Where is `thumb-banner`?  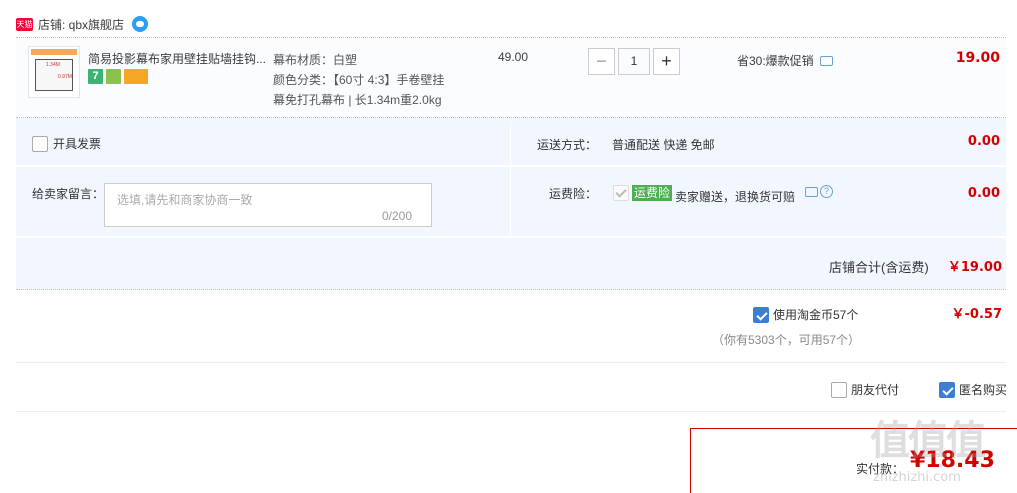
thumb-banner is located at coordinates (54, 52).